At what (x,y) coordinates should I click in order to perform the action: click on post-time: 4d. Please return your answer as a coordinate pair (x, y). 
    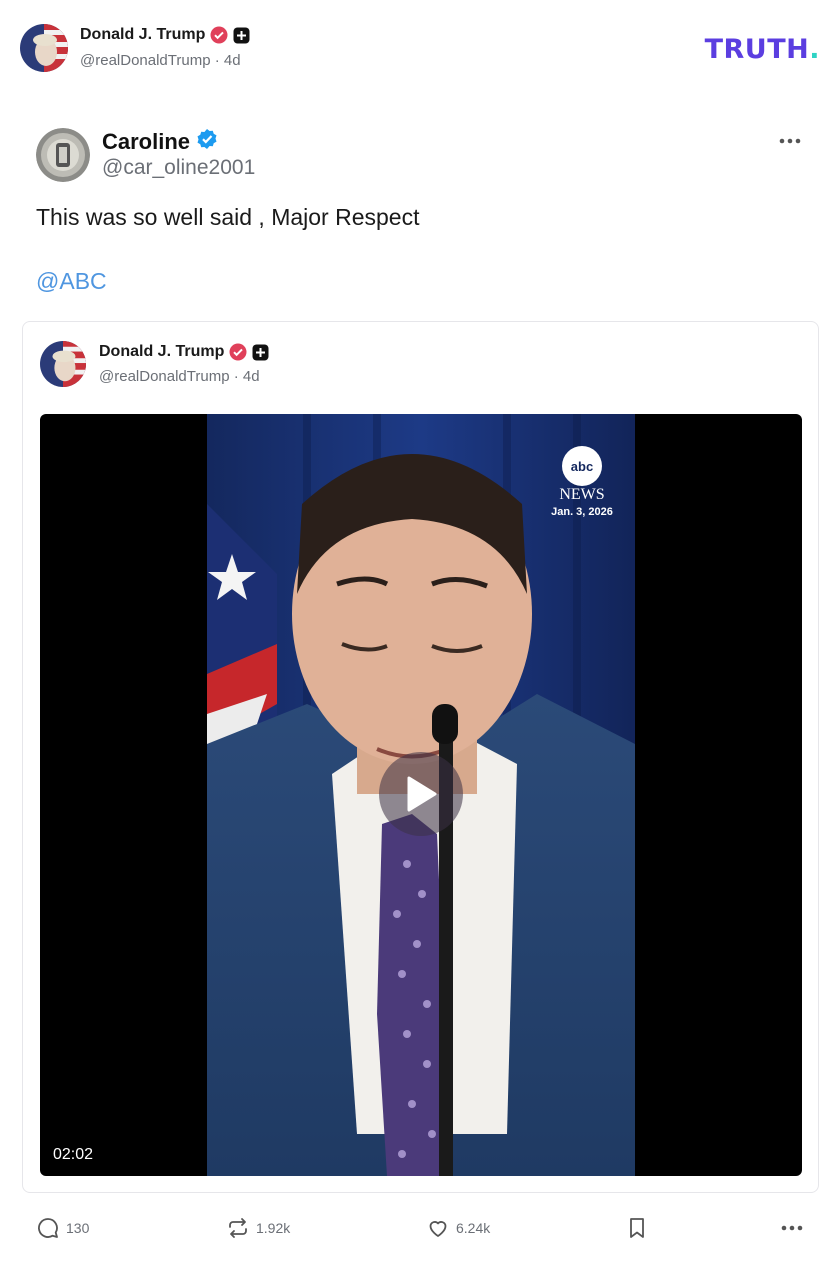
    Looking at the image, I should click on (232, 60).